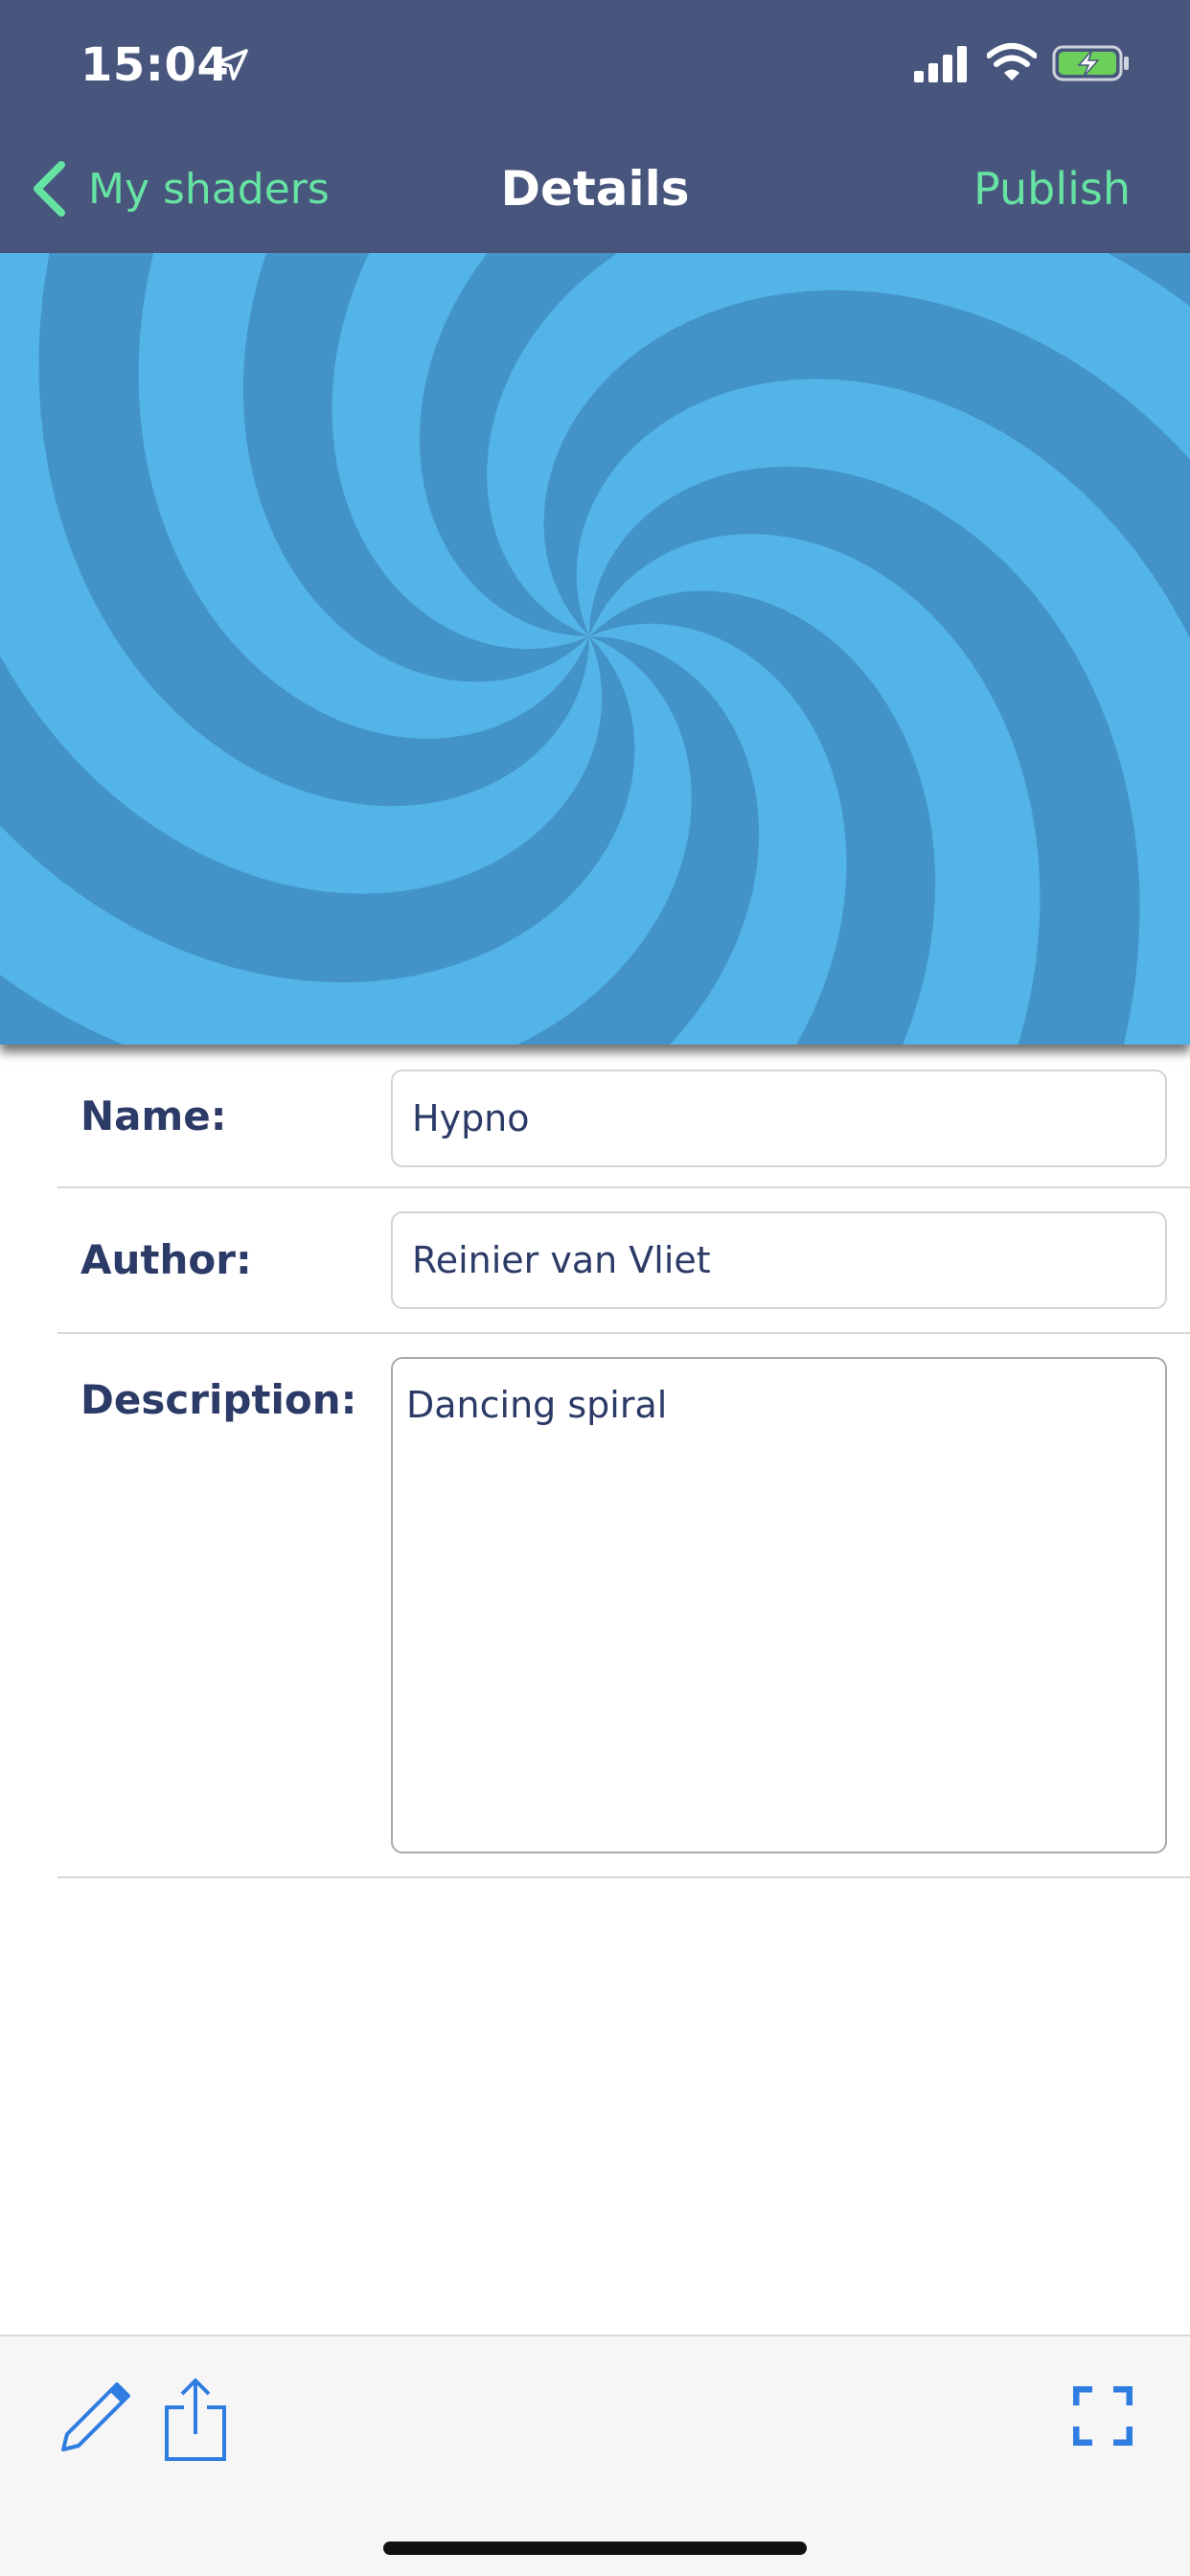 The width and height of the screenshot is (1190, 2576). Describe the element at coordinates (1012, 62) in the screenshot. I see `wifi-icon` at that location.